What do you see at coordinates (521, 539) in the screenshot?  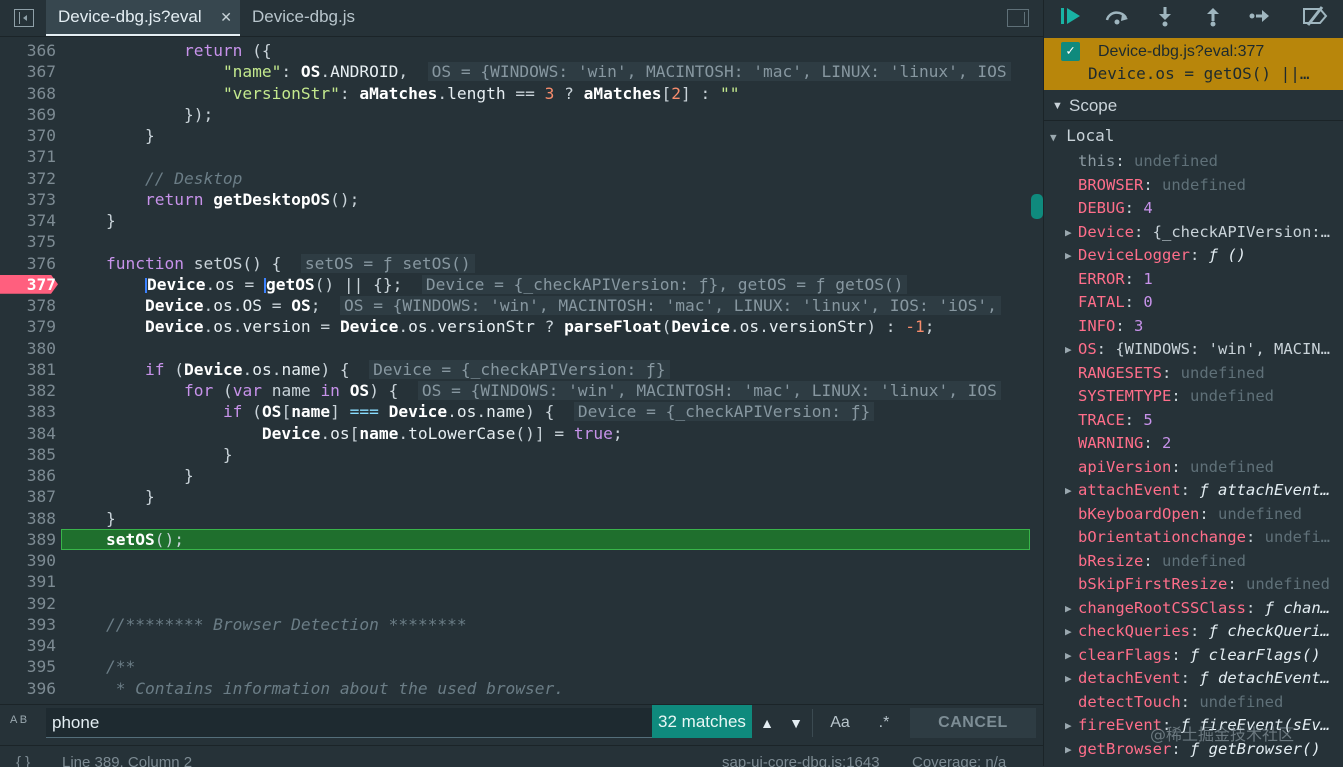 I see `code-line: 389 setOS();` at bounding box center [521, 539].